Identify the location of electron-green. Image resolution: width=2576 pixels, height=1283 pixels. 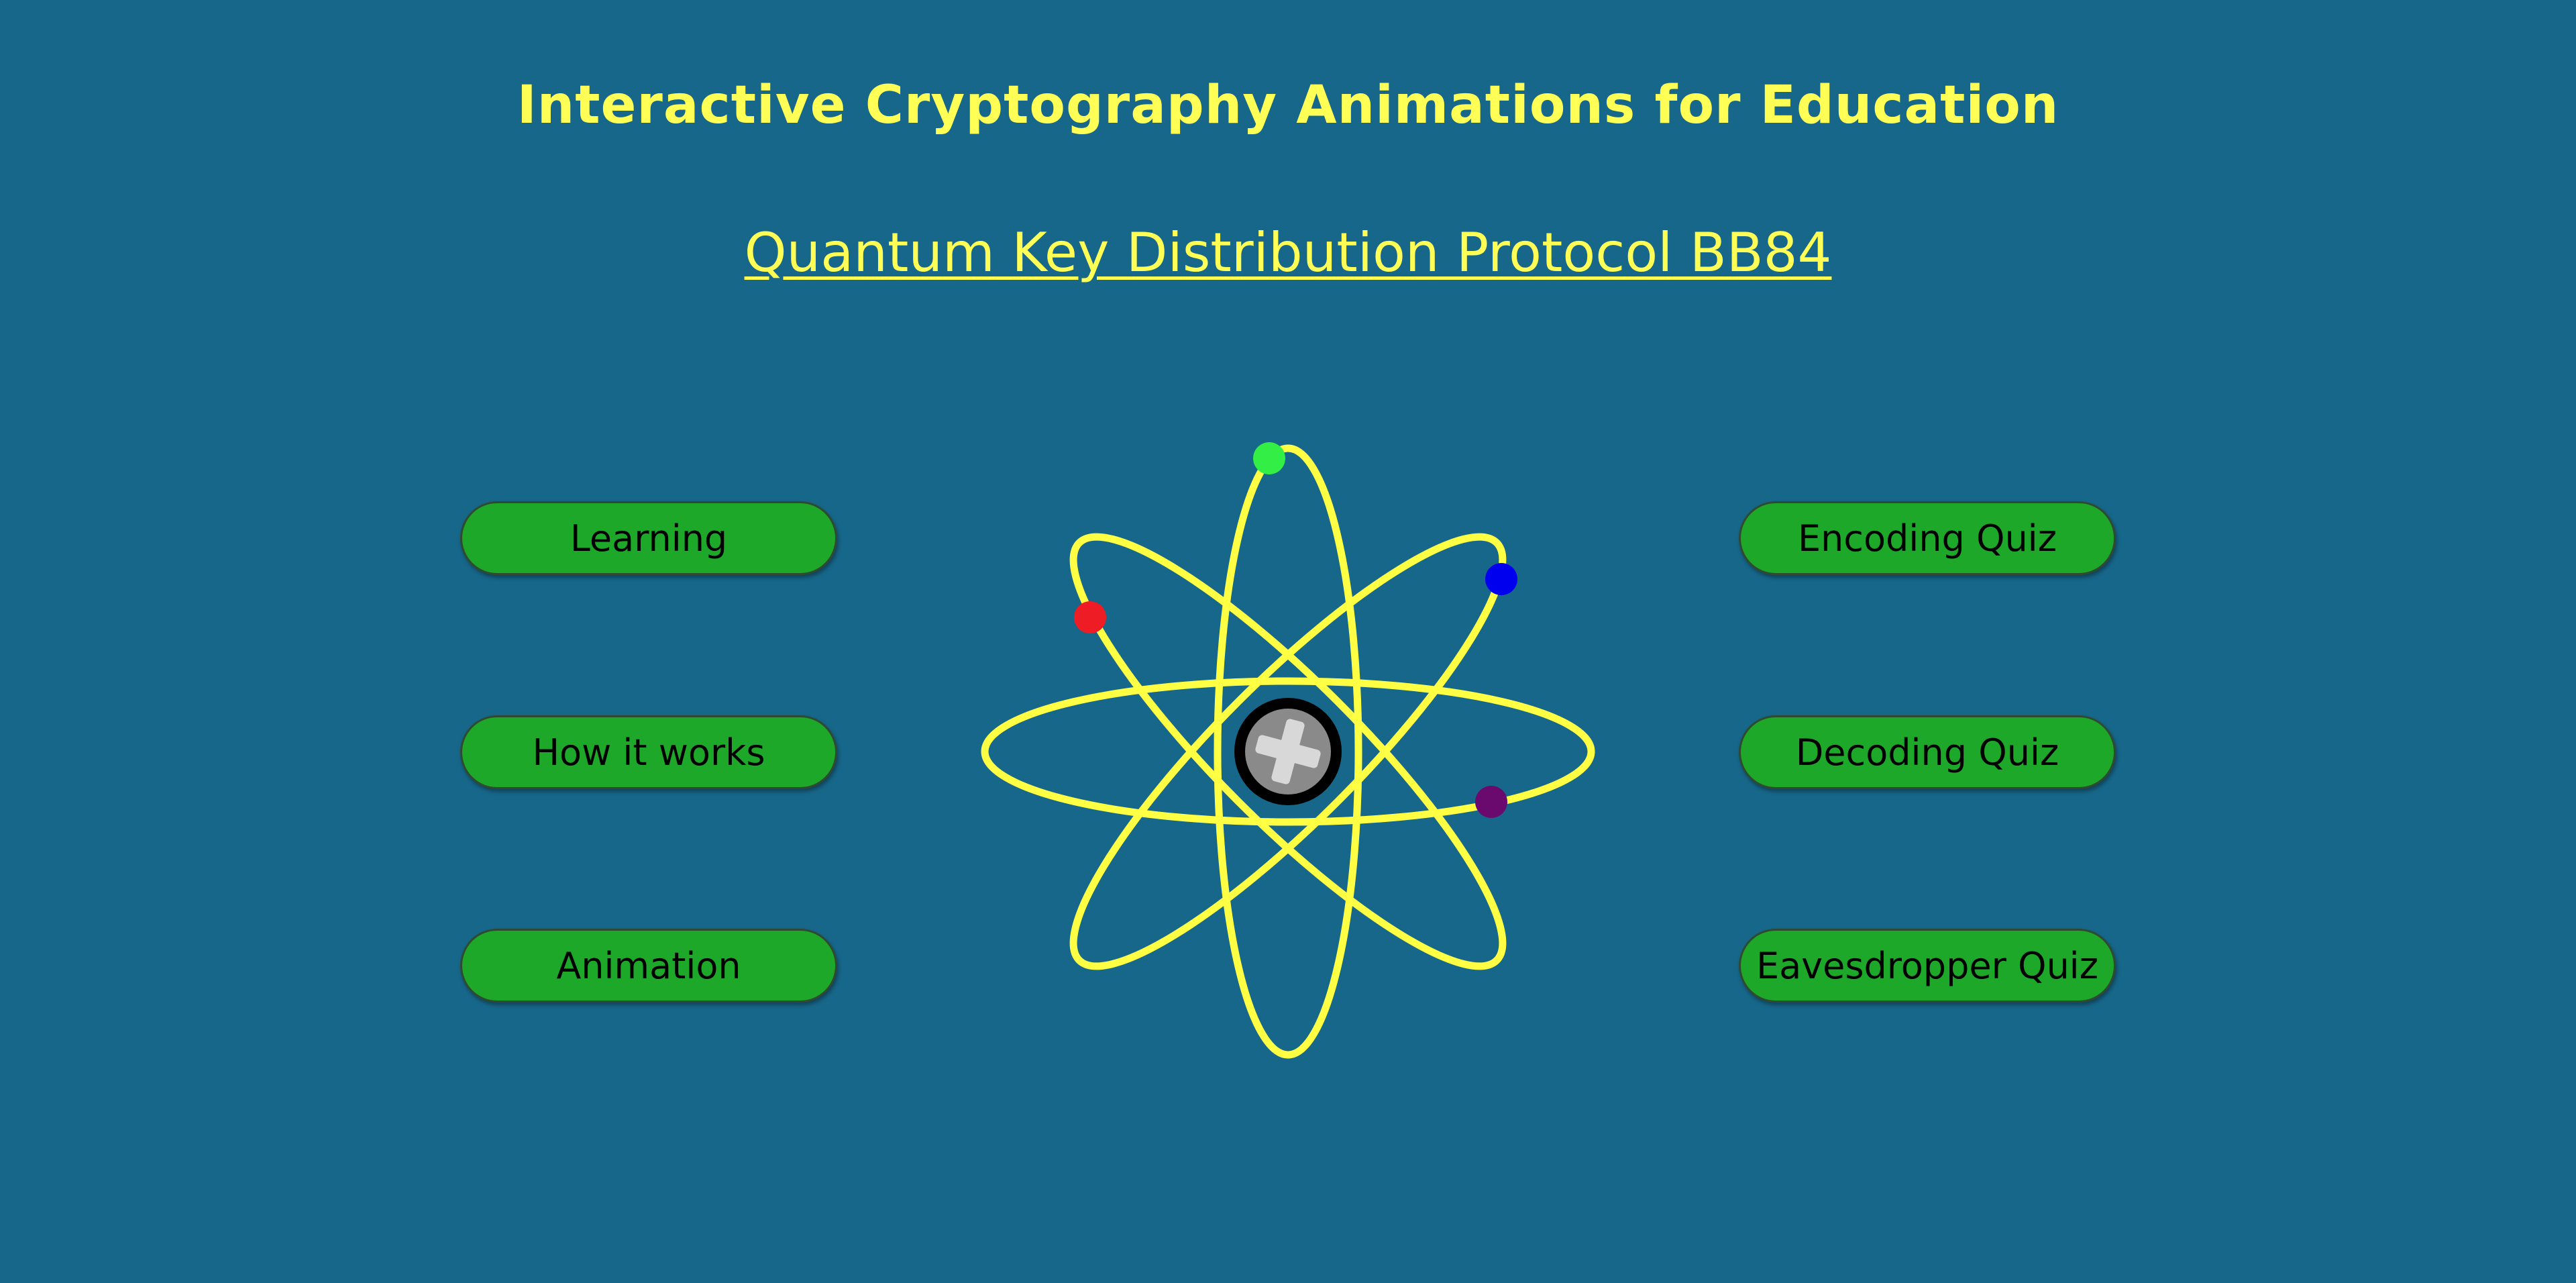
(1269, 458).